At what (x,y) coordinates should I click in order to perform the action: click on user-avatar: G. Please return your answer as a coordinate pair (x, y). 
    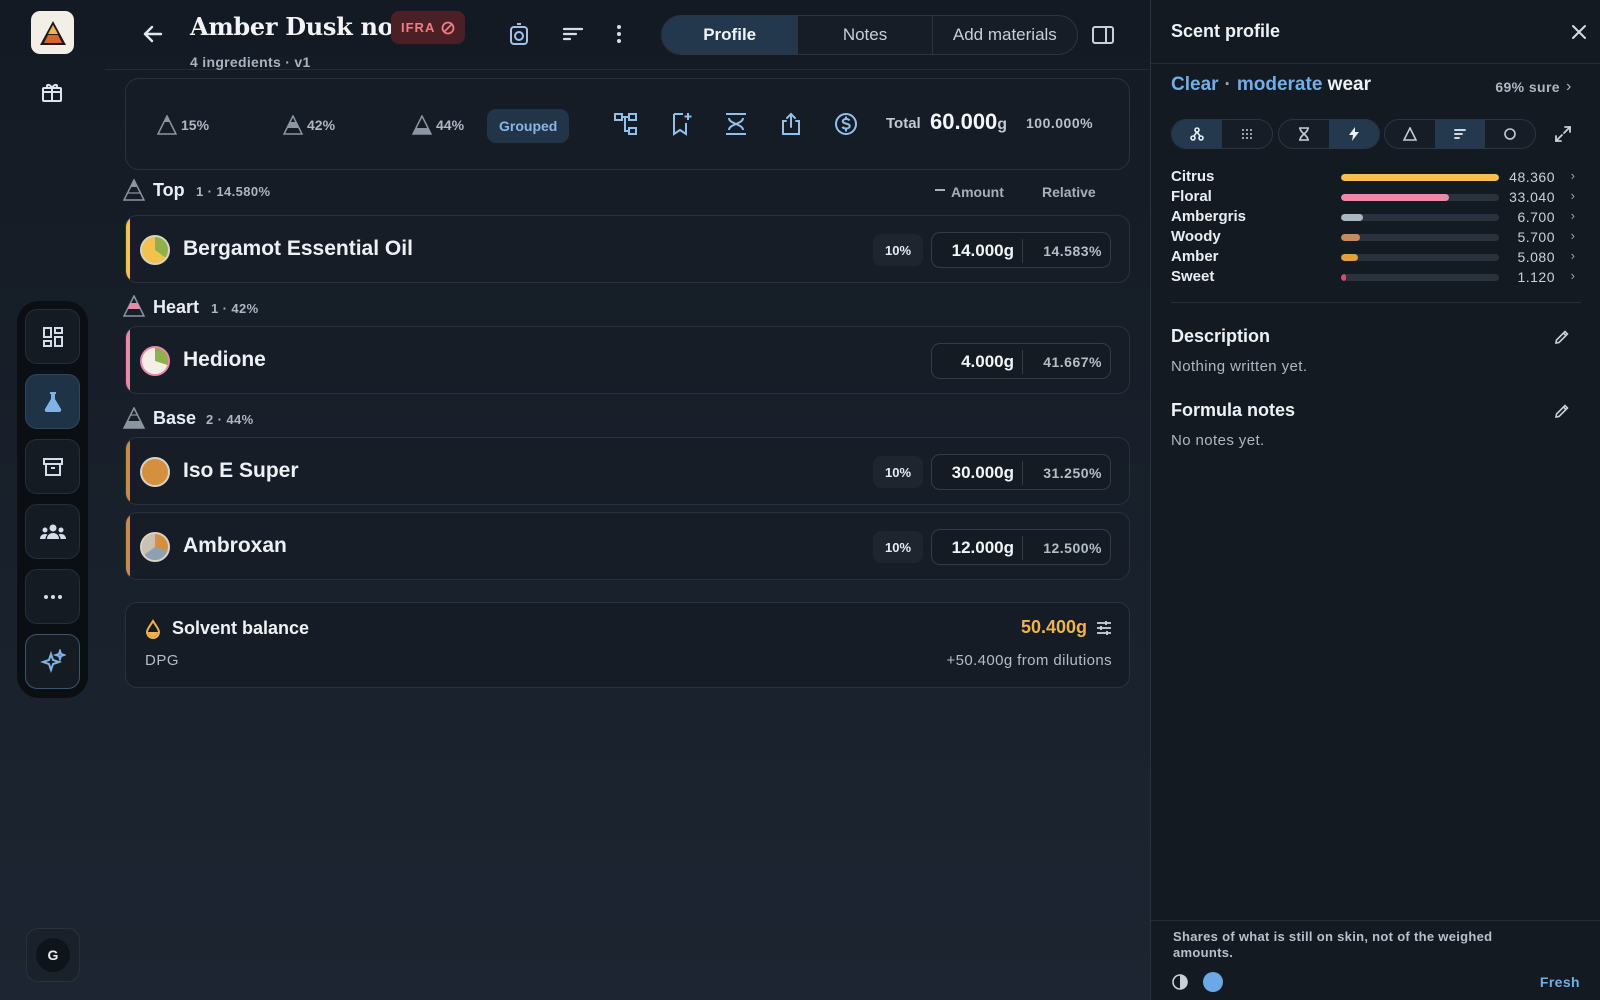
    Looking at the image, I should click on (53, 955).